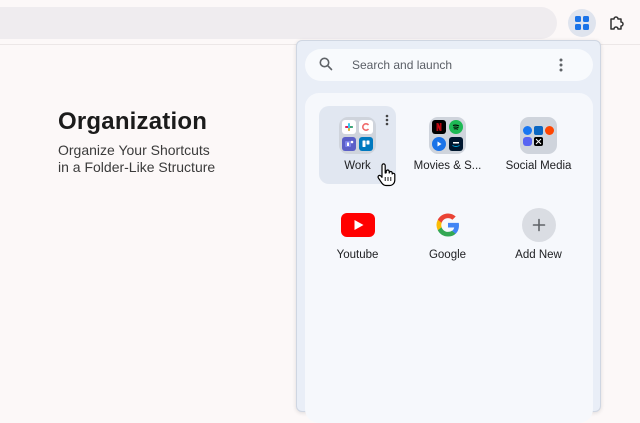  I want to click on tile-label: Google, so click(447, 255).